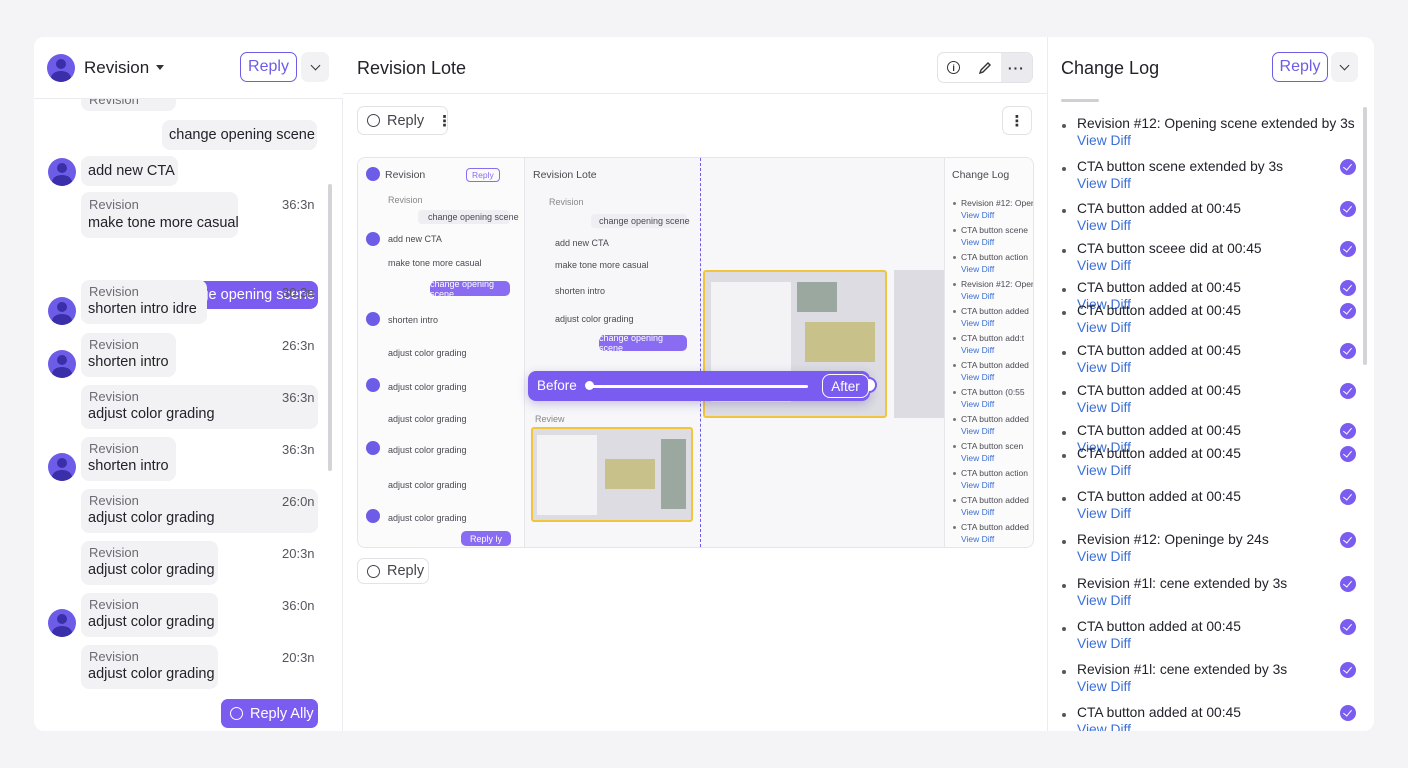  I want to click on revision-title: Revision, so click(116, 68).